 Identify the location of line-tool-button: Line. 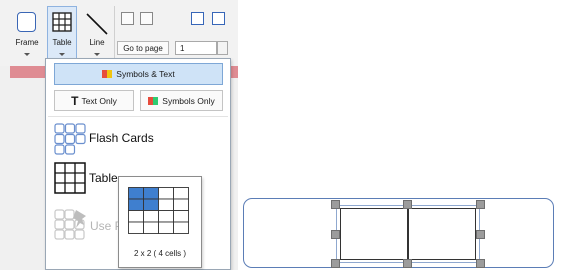
(96, 35).